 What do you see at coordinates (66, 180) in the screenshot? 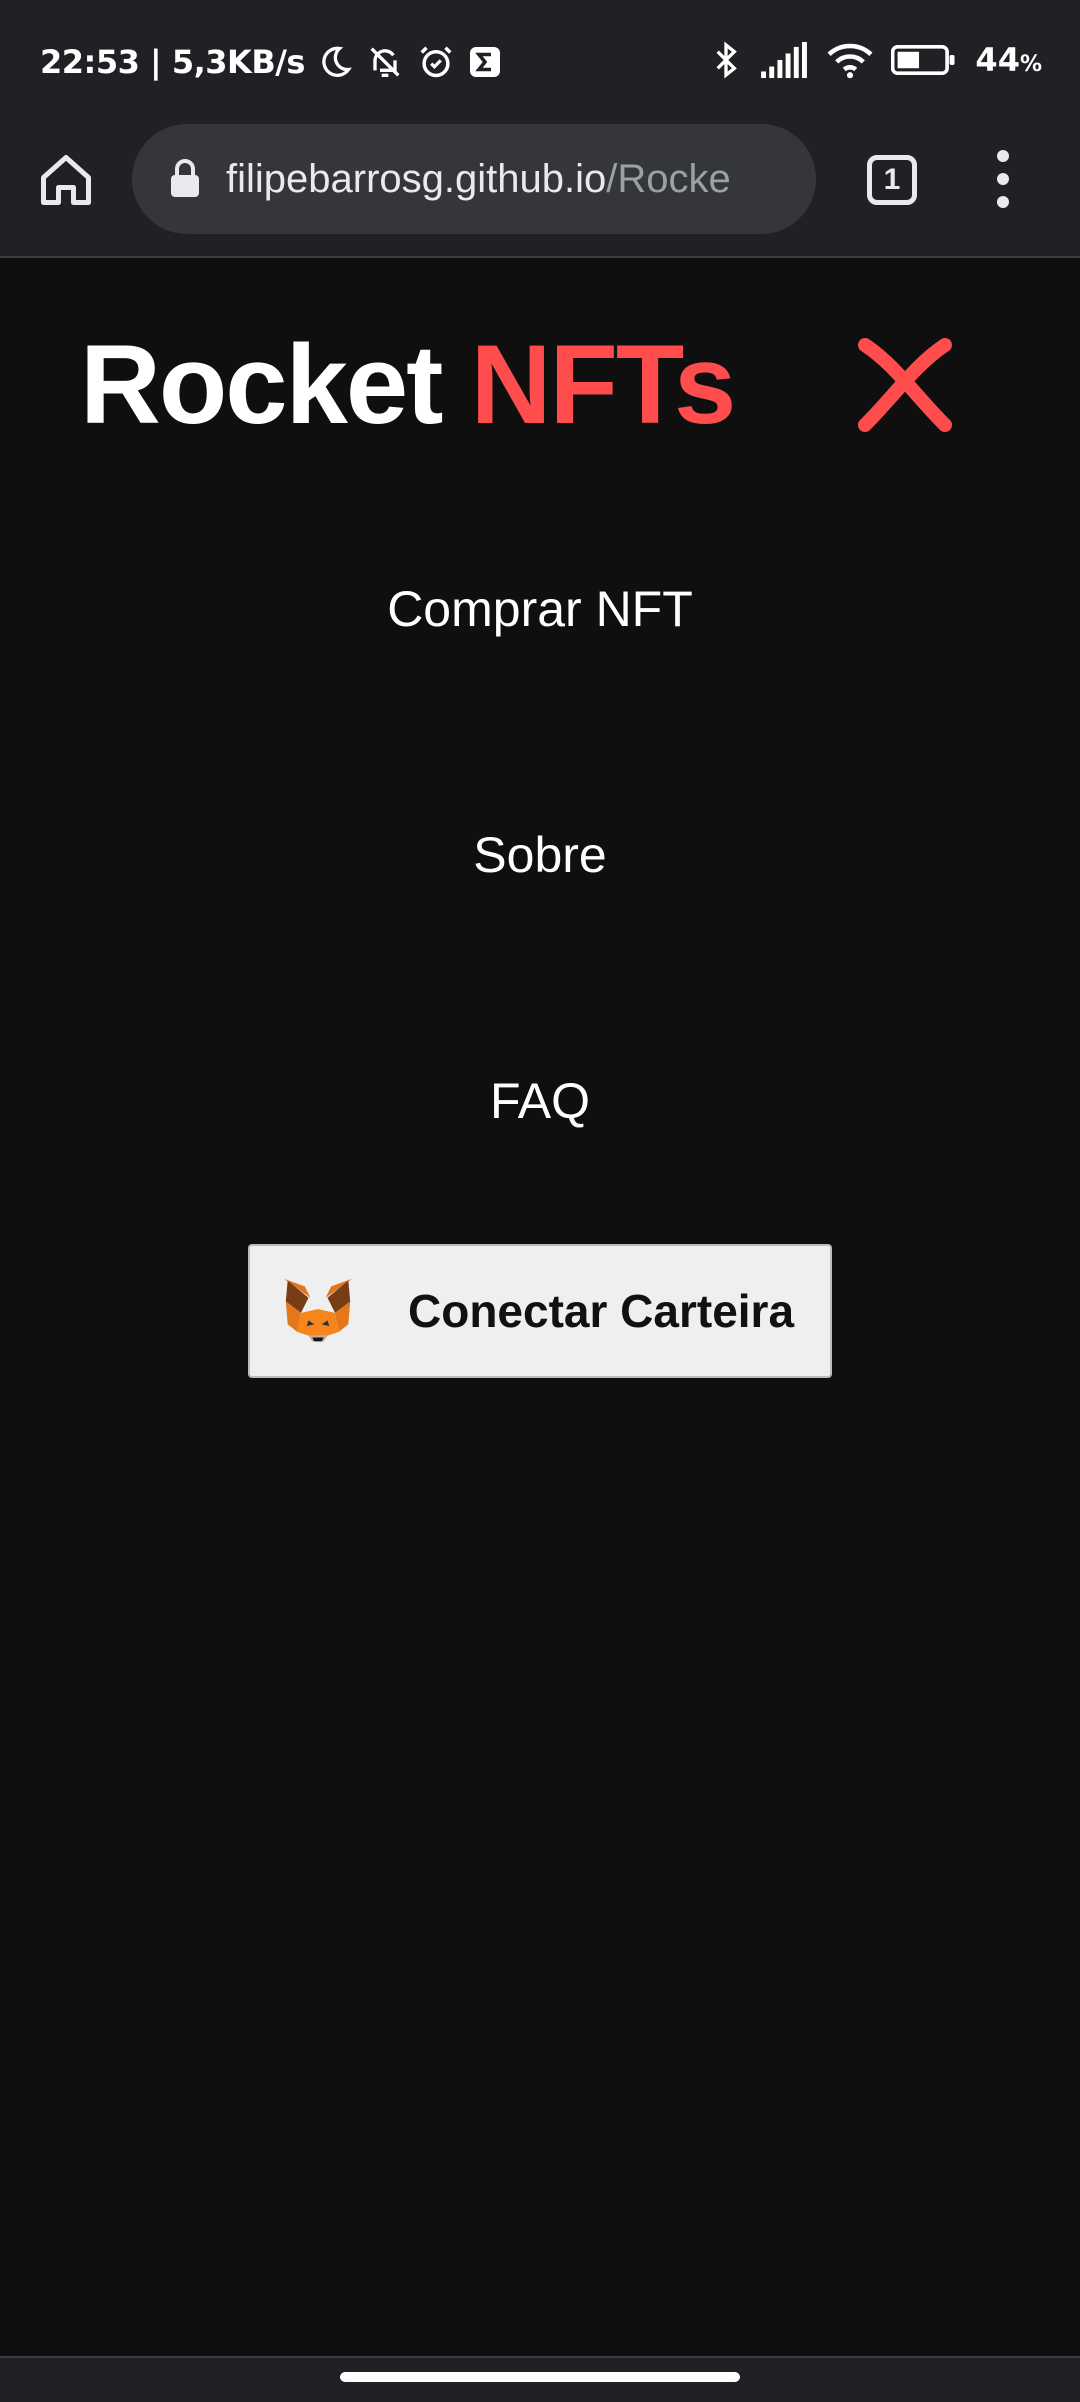
I see `home-icon` at bounding box center [66, 180].